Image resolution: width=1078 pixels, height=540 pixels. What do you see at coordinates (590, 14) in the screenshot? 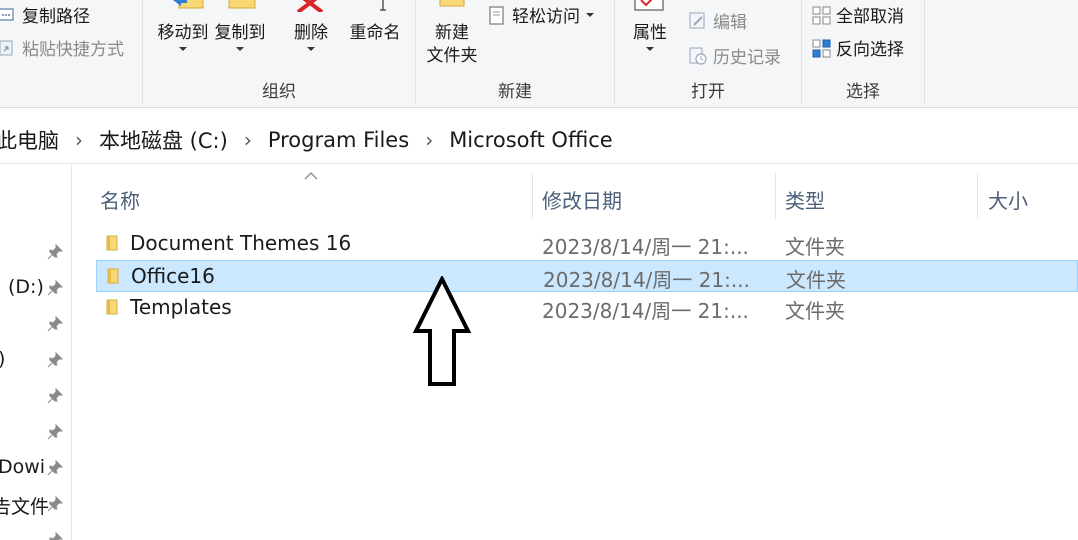
I see `easy-access-dropdown-icon` at bounding box center [590, 14].